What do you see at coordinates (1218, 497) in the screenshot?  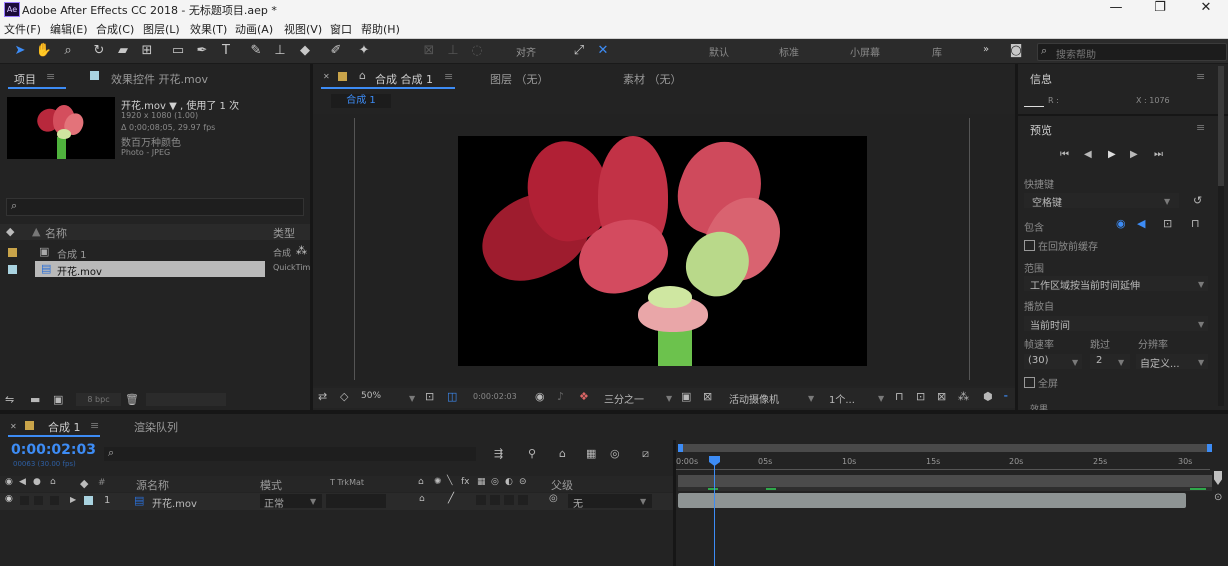 I see `comp-button-icon: ⊙` at bounding box center [1218, 497].